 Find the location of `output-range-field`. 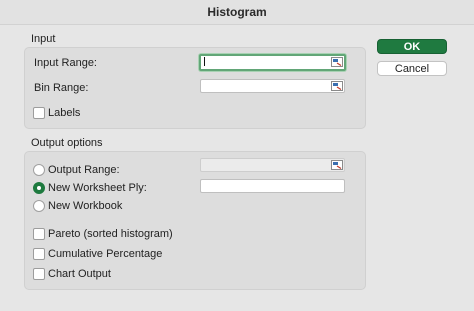

output-range-field is located at coordinates (272, 165).